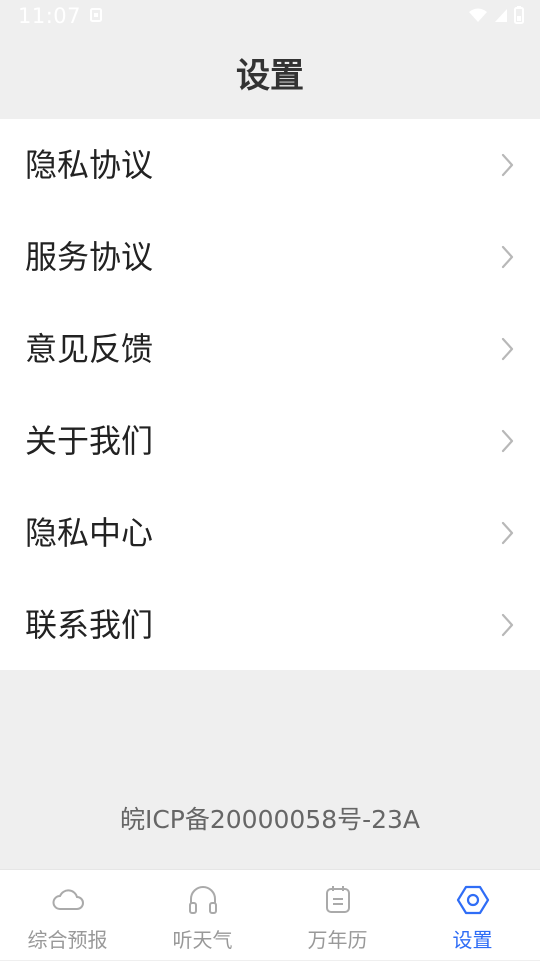 This screenshot has width=540, height=961. I want to click on menu-item-label: 联系我们, so click(89, 625).